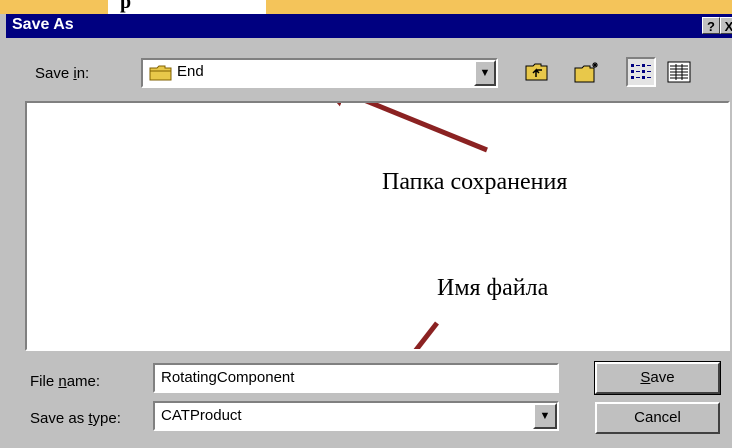 This screenshot has width=732, height=448. I want to click on close-button: X, so click(726, 25).